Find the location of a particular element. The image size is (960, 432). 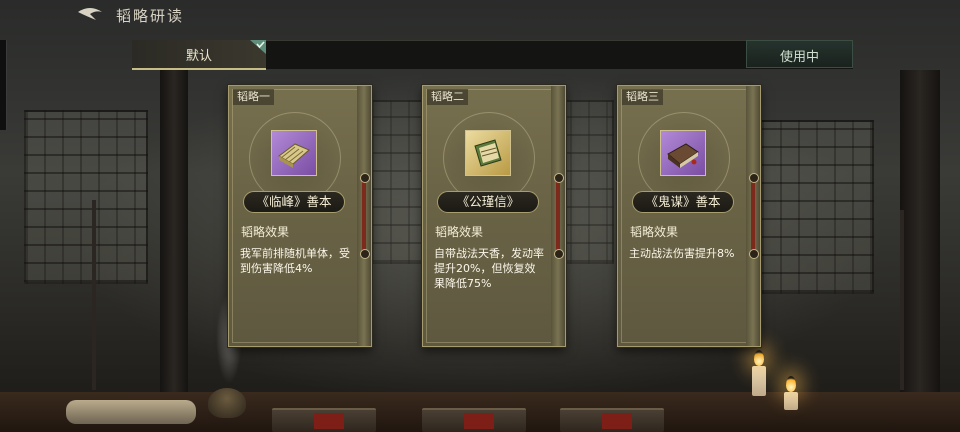

candle-stand-right is located at coordinates (902, 300).